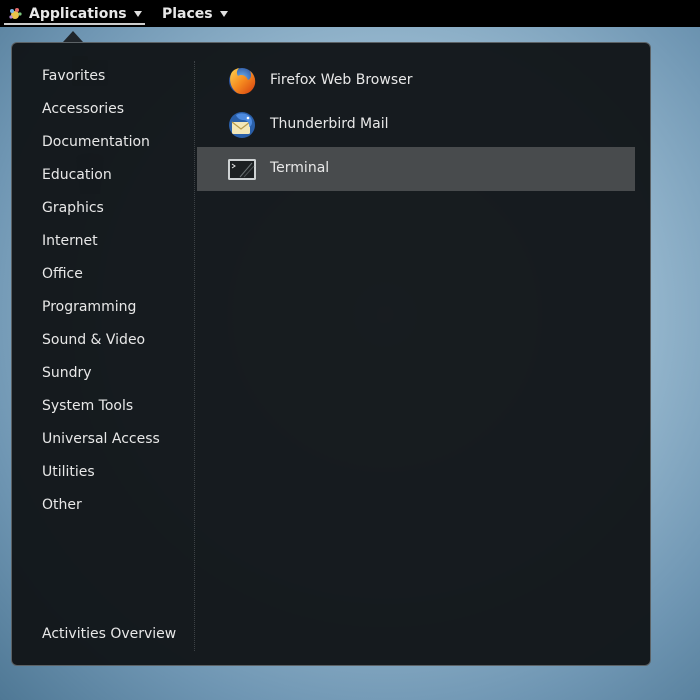  Describe the element at coordinates (416, 169) in the screenshot. I see `app-item-terminal: Terminal` at that location.